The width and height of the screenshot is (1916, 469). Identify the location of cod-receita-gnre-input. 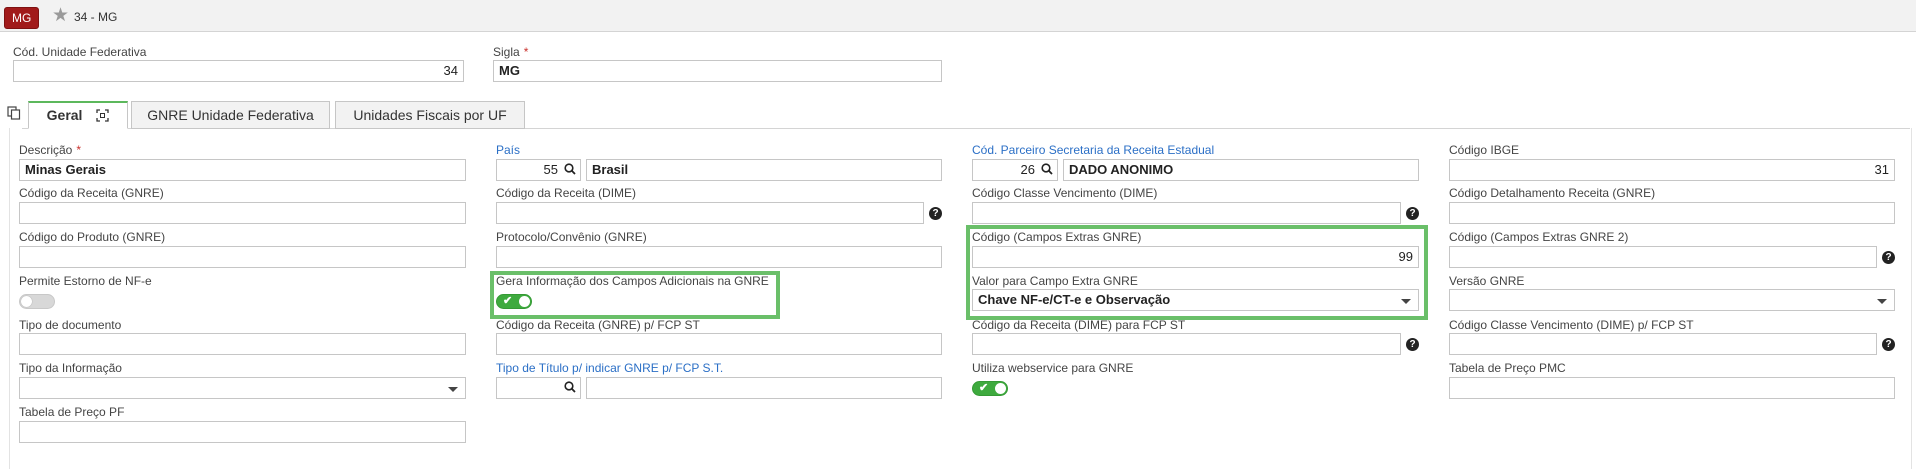
(242, 213).